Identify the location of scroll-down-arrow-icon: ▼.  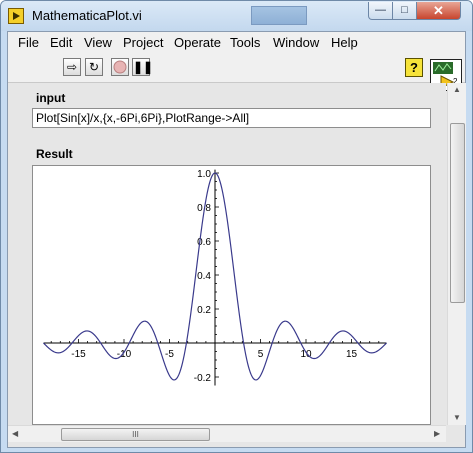
(457, 417).